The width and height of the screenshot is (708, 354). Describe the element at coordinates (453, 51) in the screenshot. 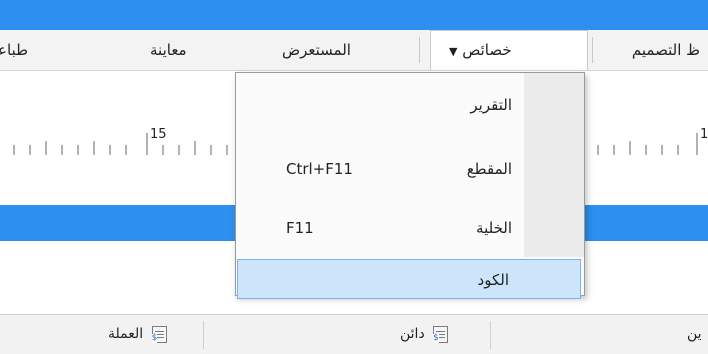

I see `chevron-down-icon: ▼` at that location.